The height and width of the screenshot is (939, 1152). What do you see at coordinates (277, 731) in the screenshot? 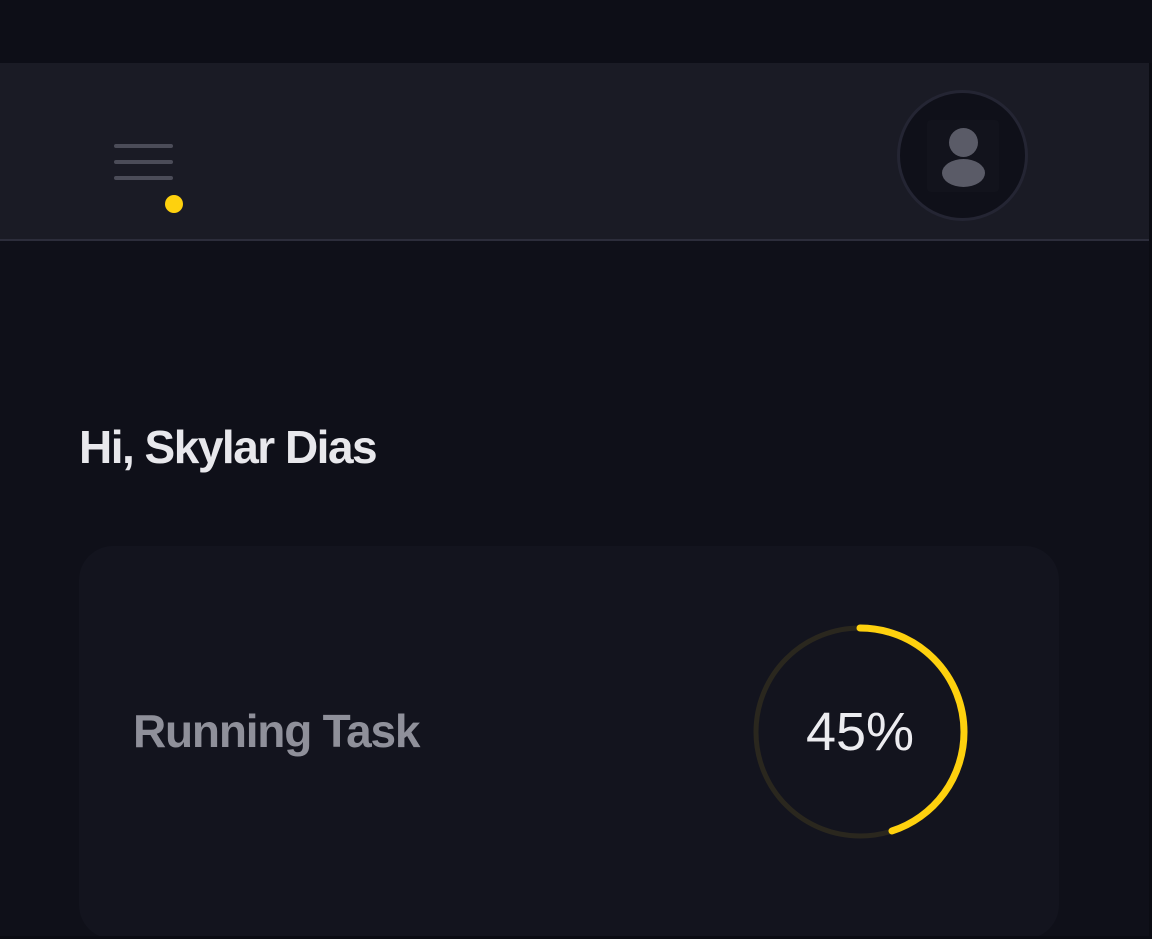
I see `card-title: Running Task` at bounding box center [277, 731].